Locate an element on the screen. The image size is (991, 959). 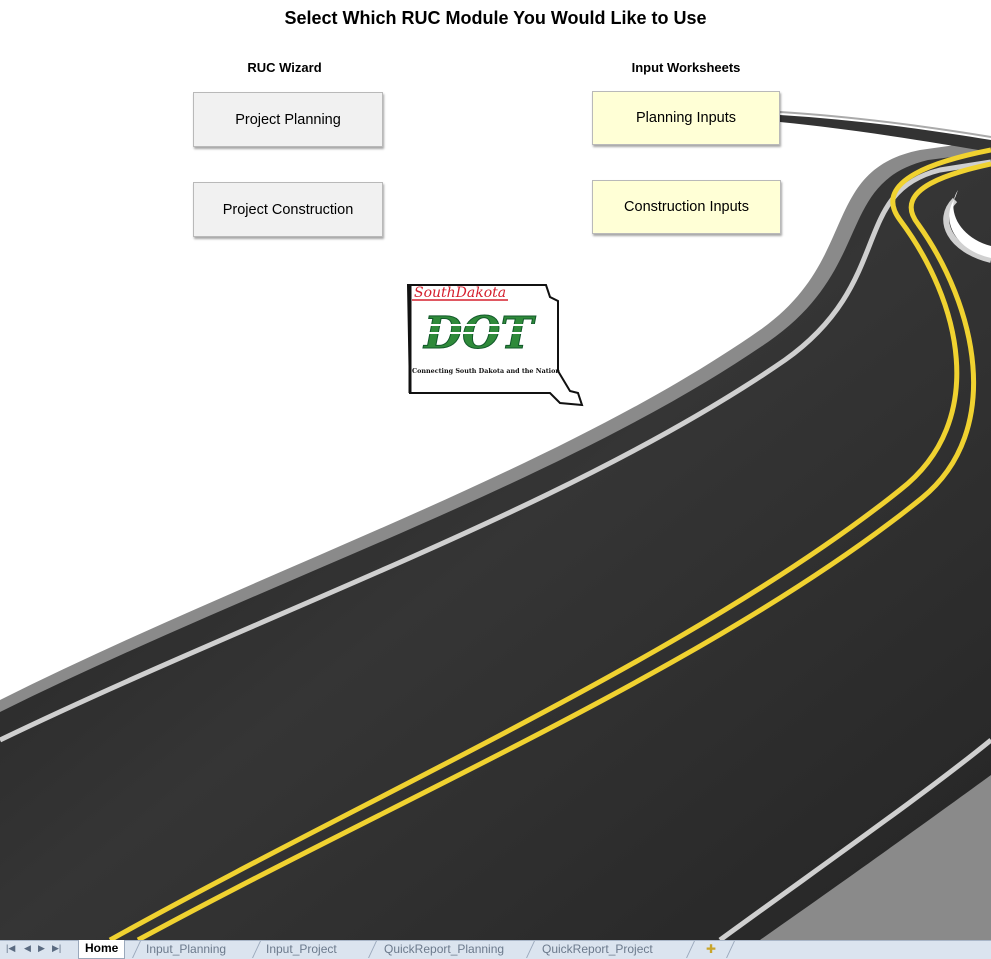
next-sheet-icon: ▶ is located at coordinates (41, 948).